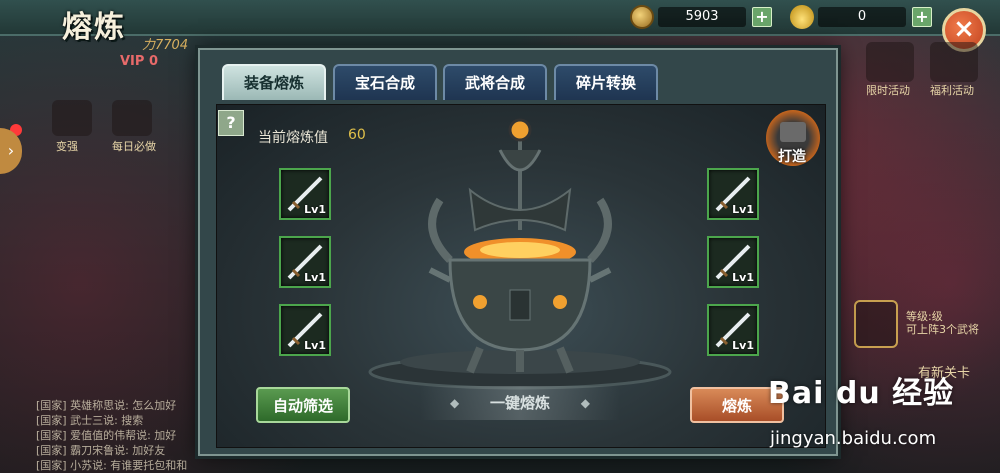 This screenshot has height=473, width=1000. I want to click on one-click-smelt-button: 一键熔炼, so click(520, 403).